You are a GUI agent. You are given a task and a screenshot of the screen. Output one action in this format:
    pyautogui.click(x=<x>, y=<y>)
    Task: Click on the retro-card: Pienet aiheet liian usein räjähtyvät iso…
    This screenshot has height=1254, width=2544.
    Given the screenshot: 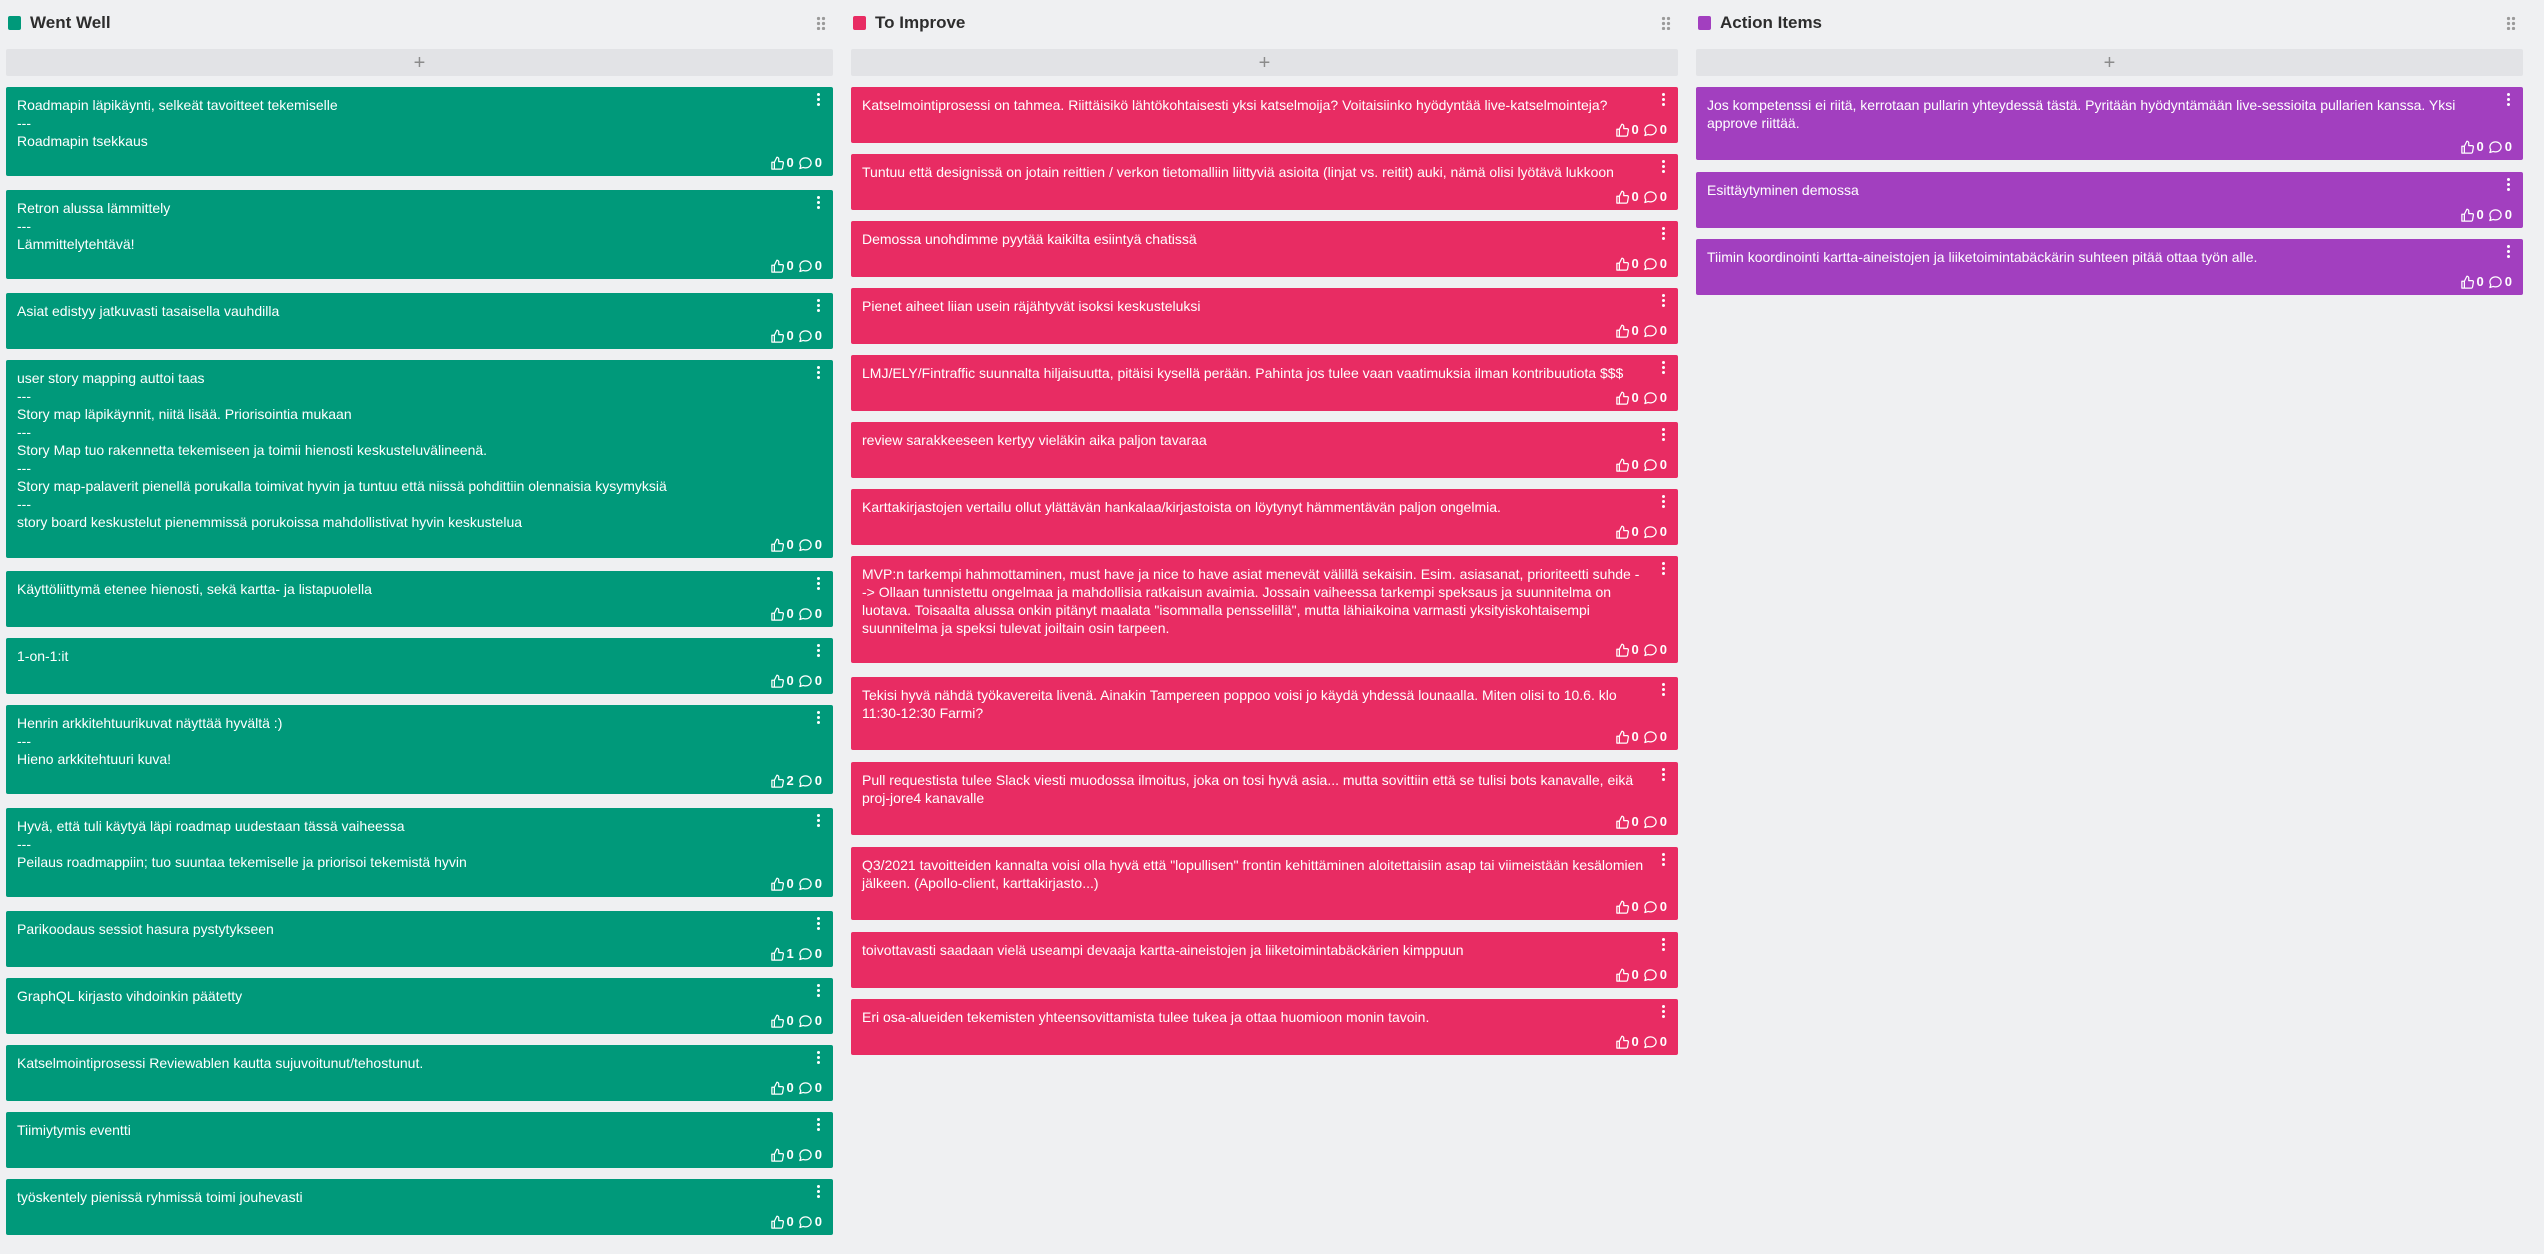 What is the action you would take?
    pyautogui.click(x=1264, y=316)
    